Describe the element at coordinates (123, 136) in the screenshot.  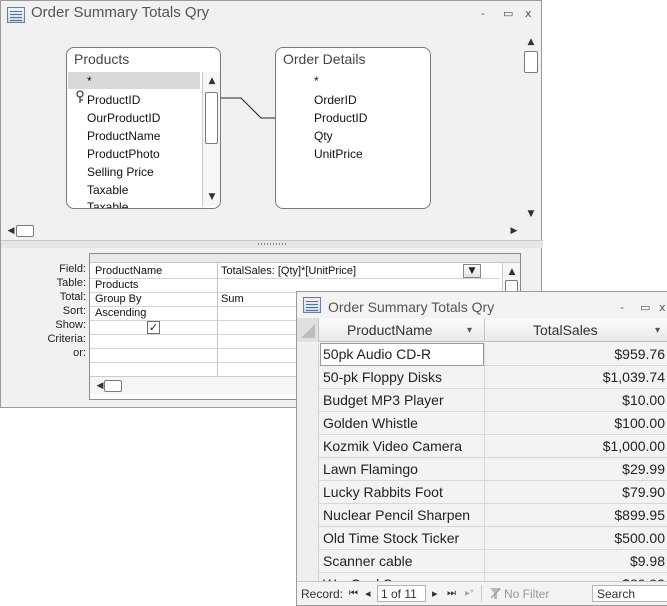
I see `field-productname: ProductName` at that location.